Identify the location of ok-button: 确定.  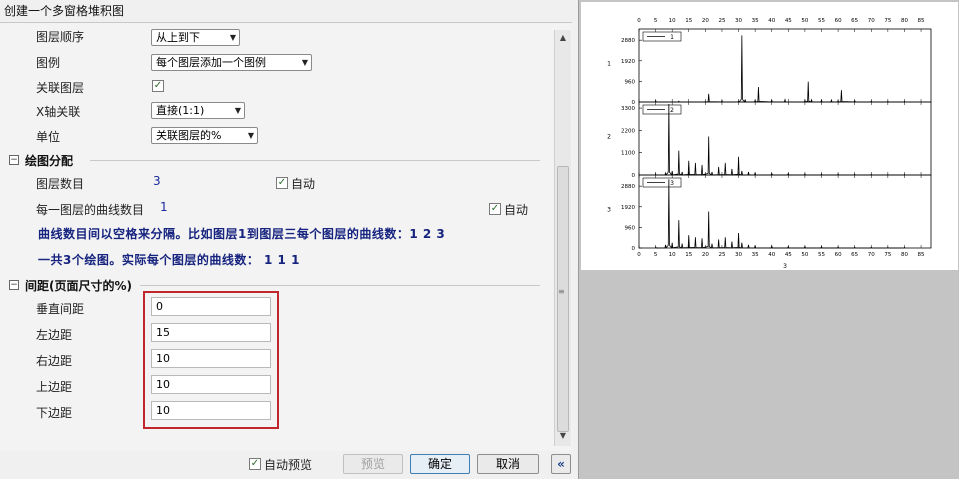
(440, 464).